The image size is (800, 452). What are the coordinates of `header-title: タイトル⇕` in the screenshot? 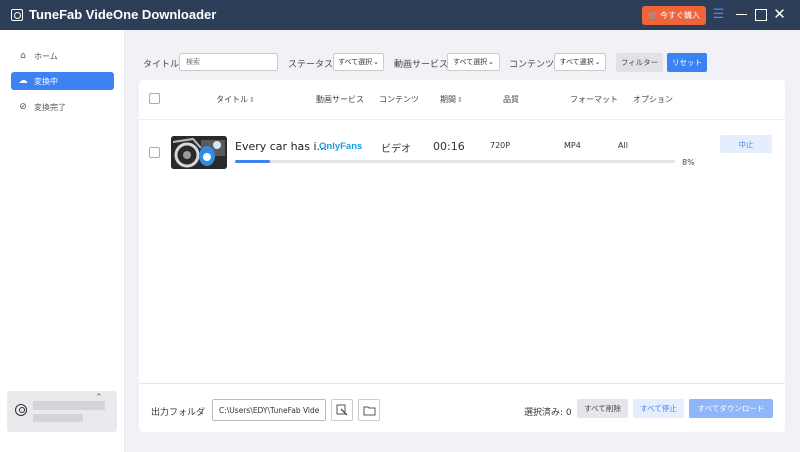 It's located at (235, 99).